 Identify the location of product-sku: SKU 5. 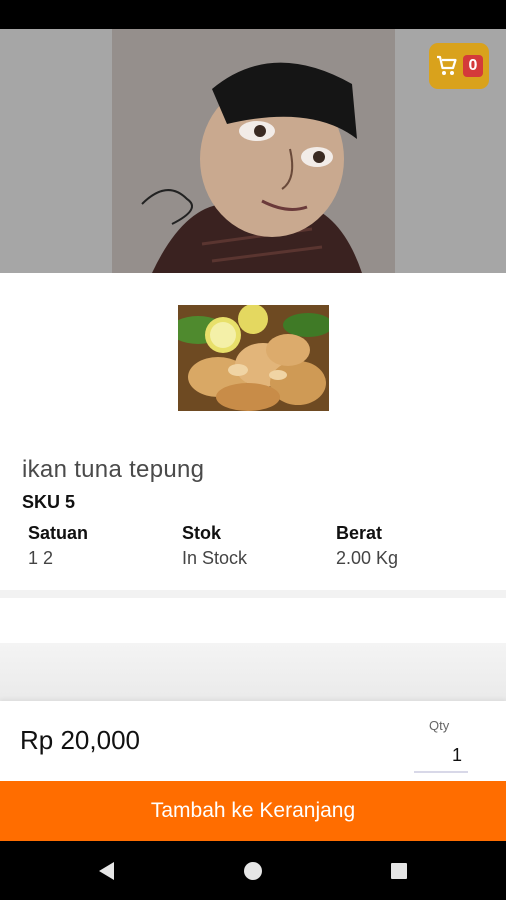
(49, 502).